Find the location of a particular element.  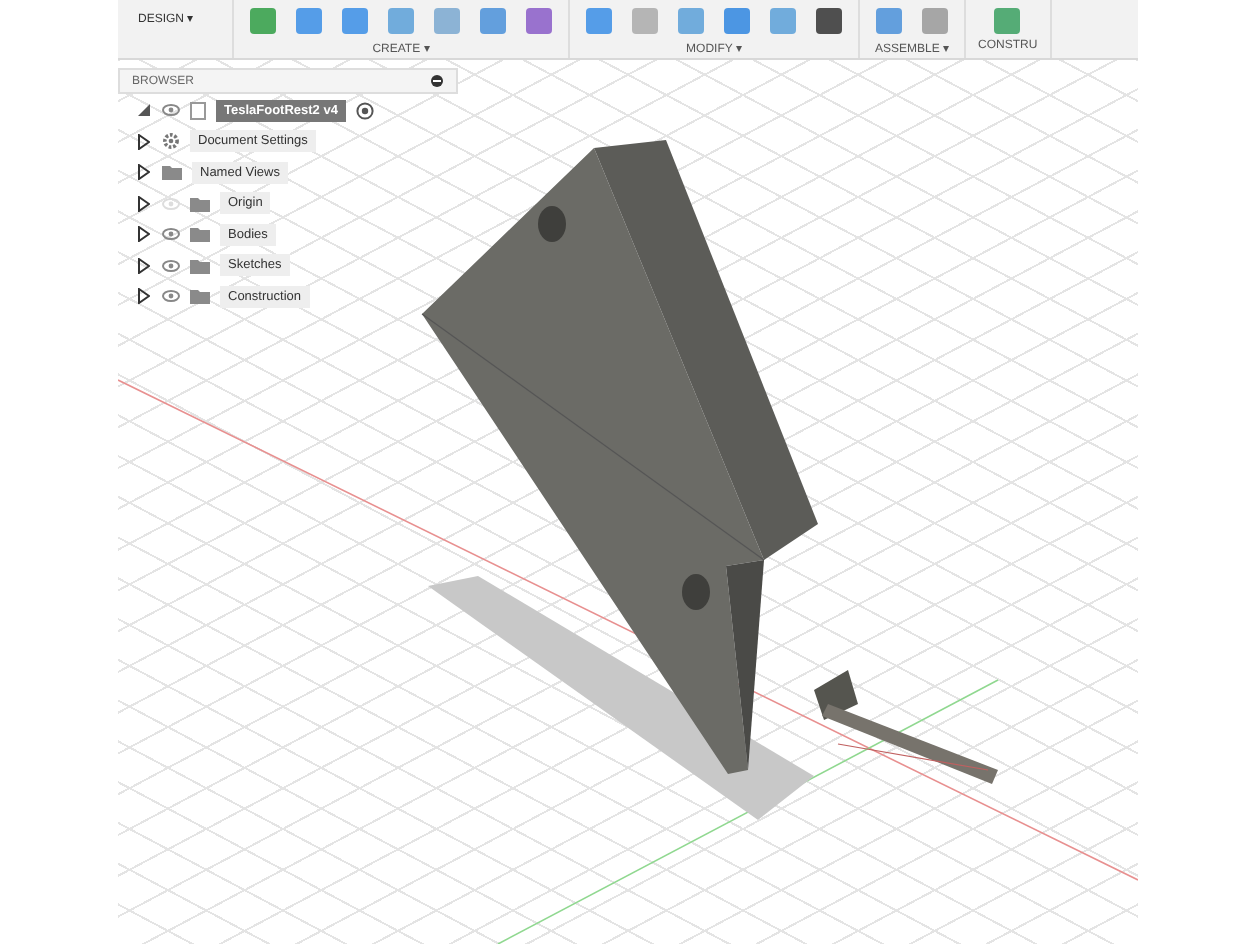

target-icon is located at coordinates (364, 110).